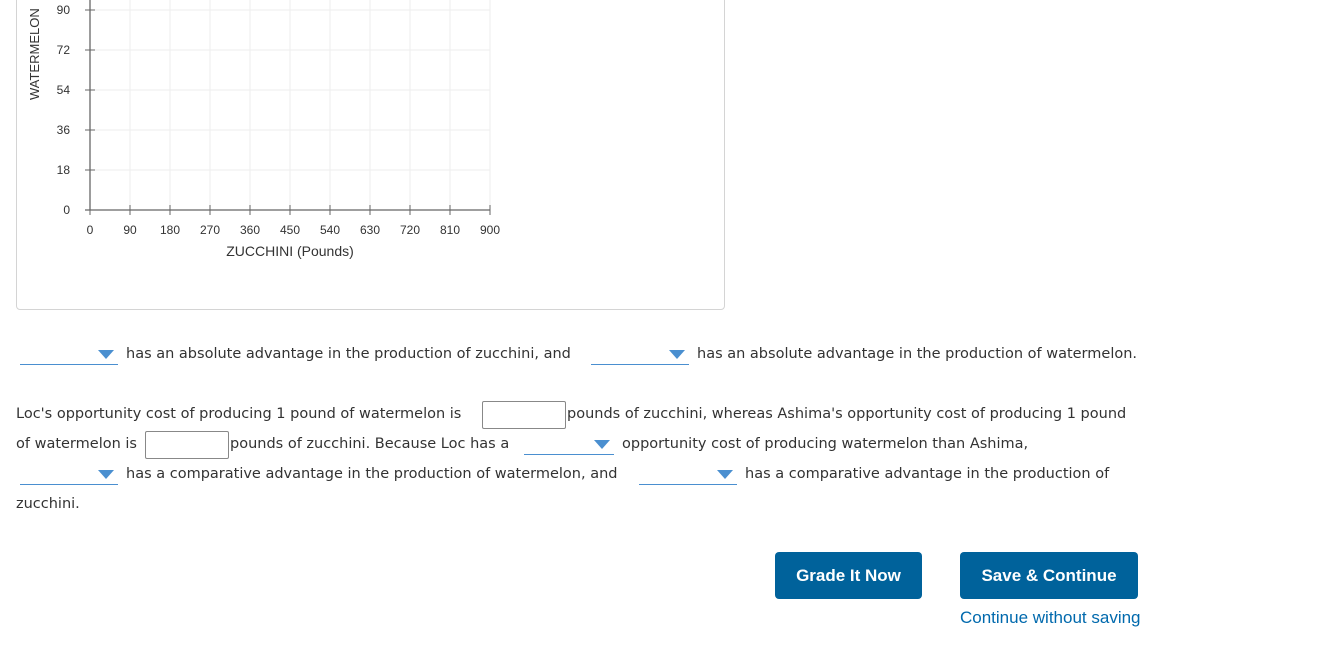  I want to click on x-tick-label: 810, so click(450, 230).